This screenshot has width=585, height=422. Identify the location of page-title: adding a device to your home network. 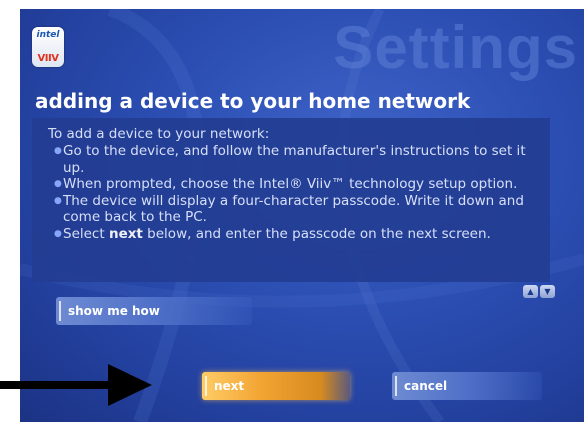
(253, 101).